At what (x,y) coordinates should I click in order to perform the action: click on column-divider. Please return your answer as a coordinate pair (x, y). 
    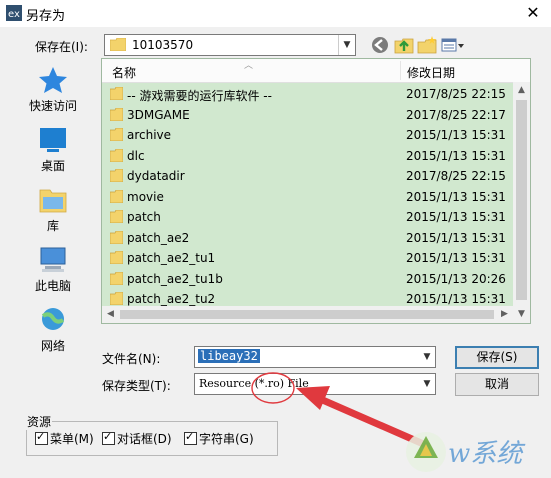
    Looking at the image, I should click on (400, 70).